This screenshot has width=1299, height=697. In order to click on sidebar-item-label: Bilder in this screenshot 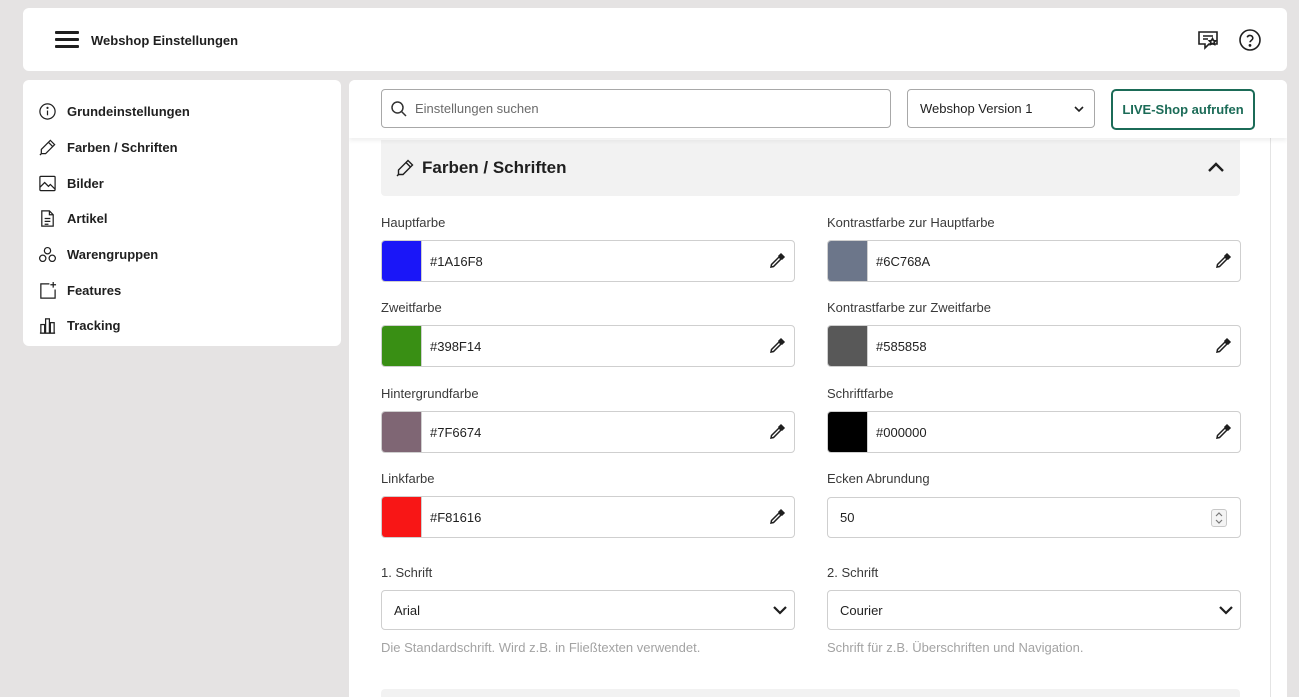, I will do `click(85, 183)`.